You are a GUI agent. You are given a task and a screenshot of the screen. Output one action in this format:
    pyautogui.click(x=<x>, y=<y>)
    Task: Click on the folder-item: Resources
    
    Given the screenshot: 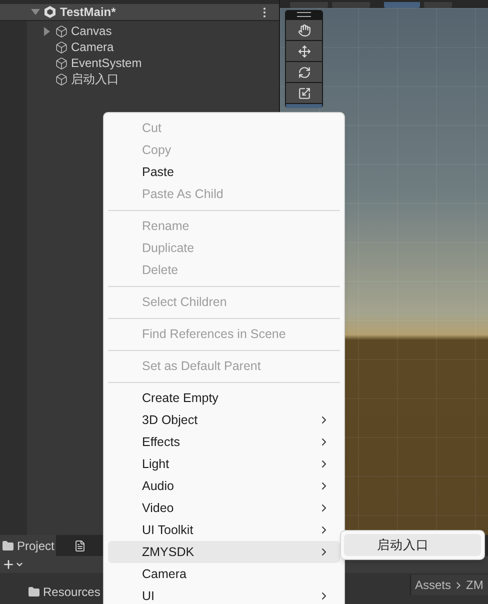 What is the action you would take?
    pyautogui.click(x=64, y=592)
    